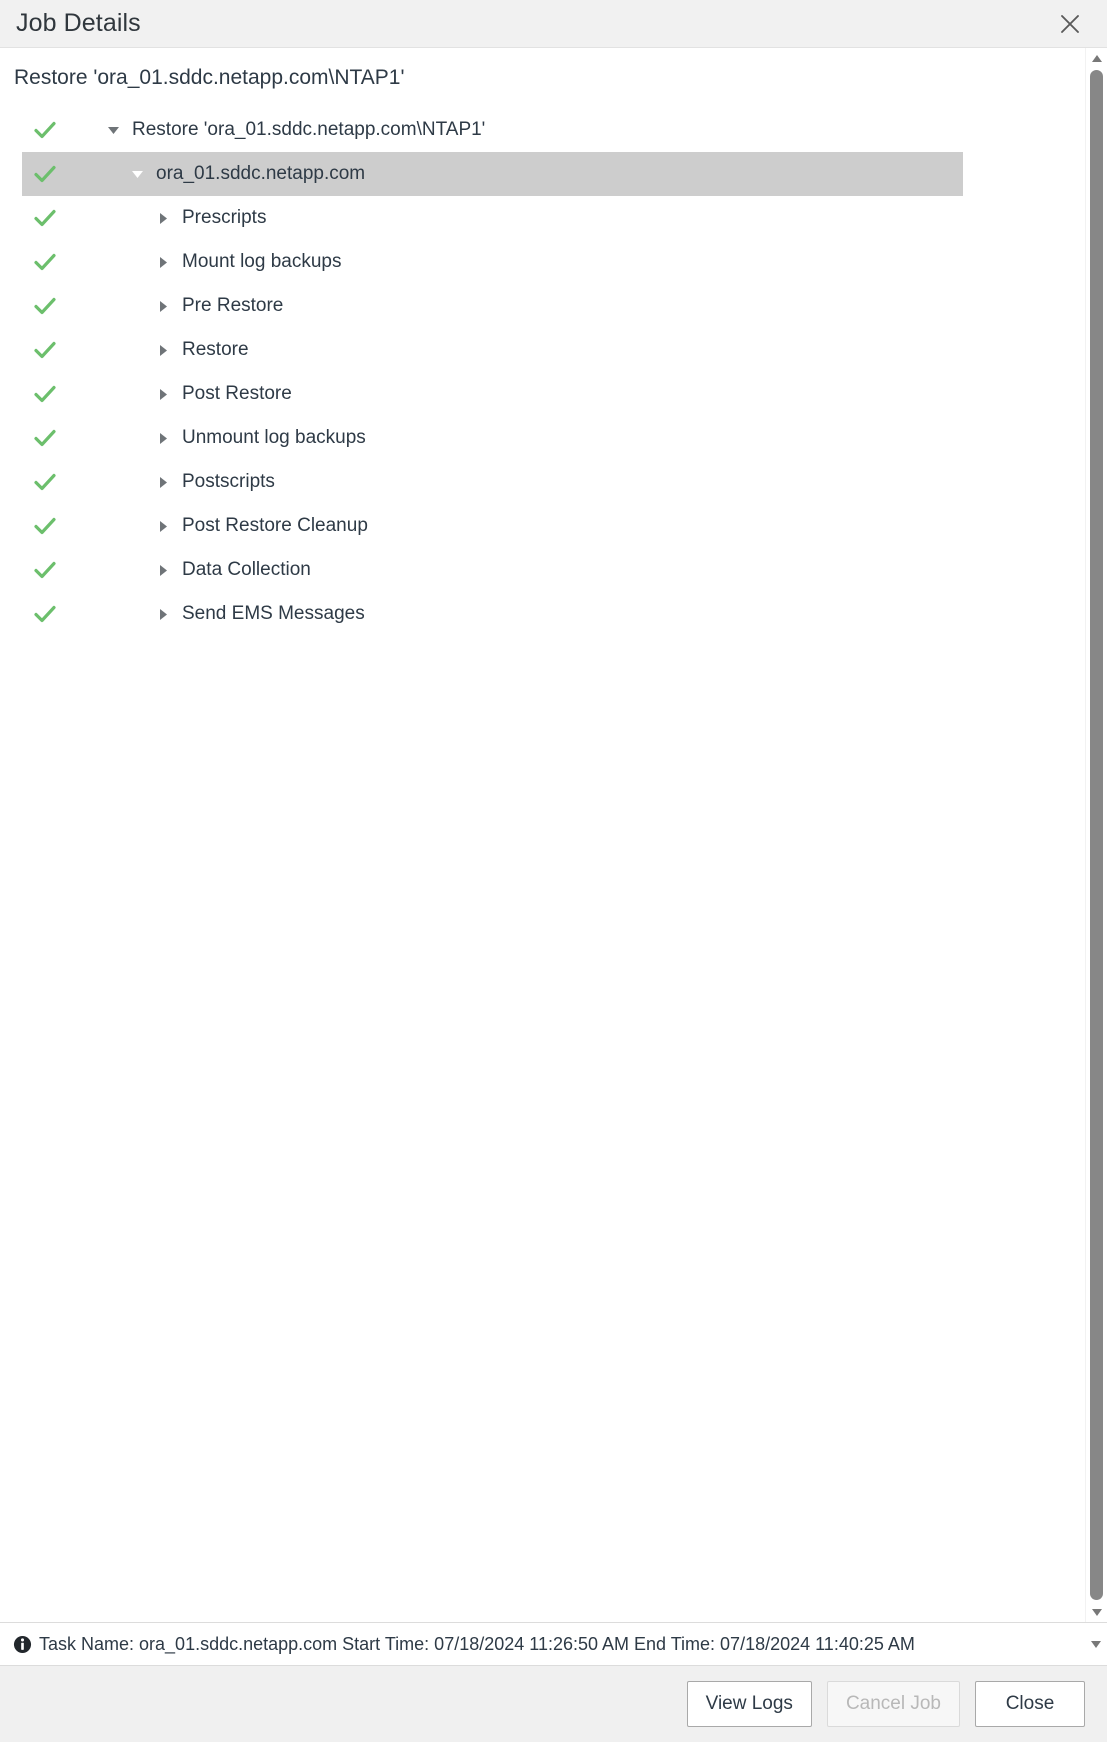  I want to click on tree-node-label: Post Restore Cleanup, so click(275, 525).